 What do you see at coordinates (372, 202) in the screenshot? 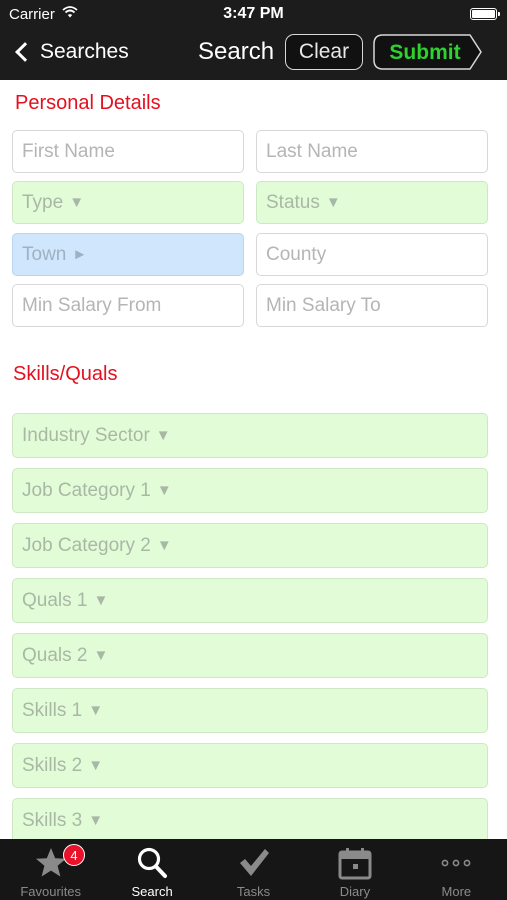
I see `status-dropdown: Status ▼` at bounding box center [372, 202].